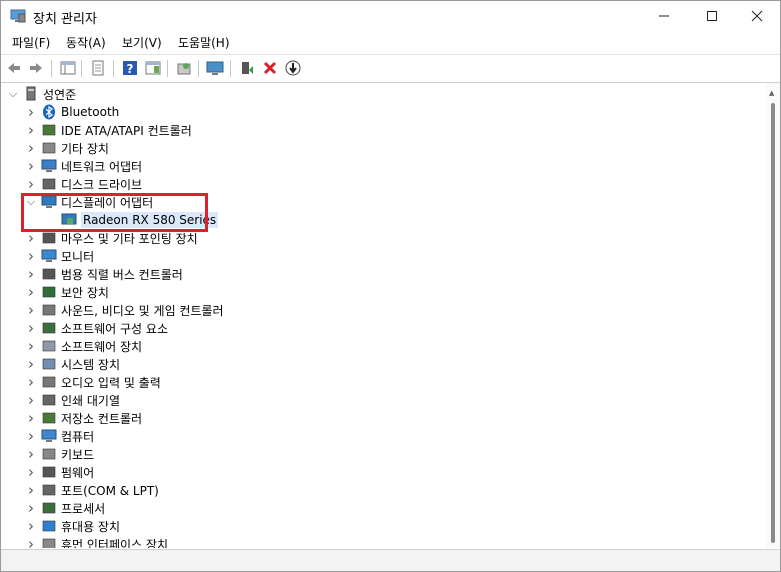 This screenshot has height=572, width=781. I want to click on back-arrow-icon, so click(14, 68).